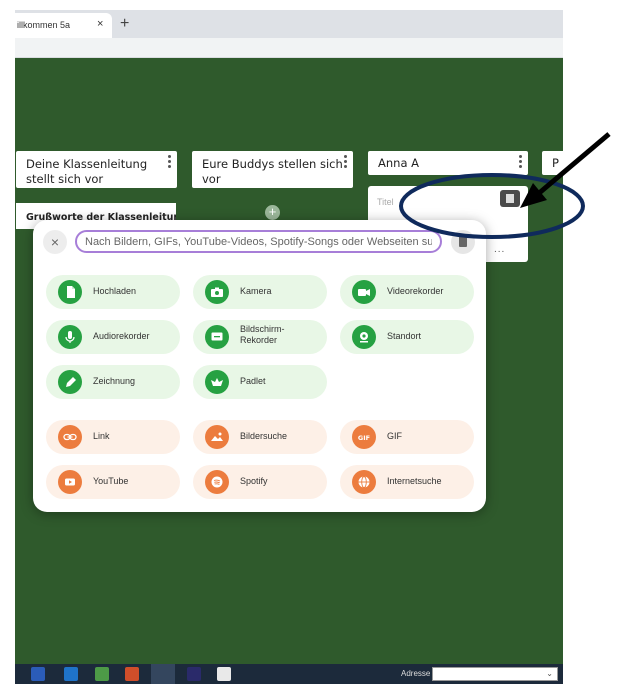 This screenshot has height=684, width=617. I want to click on amazon-music-icon, so click(194, 674).